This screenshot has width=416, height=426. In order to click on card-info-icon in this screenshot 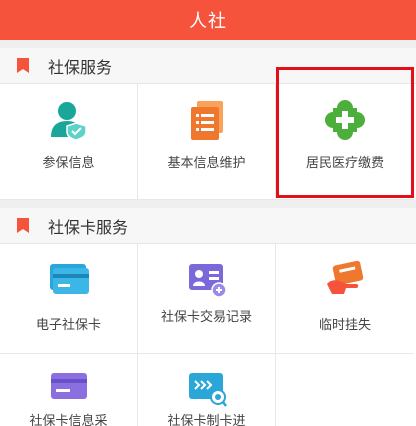, I will do `click(68, 386)`.